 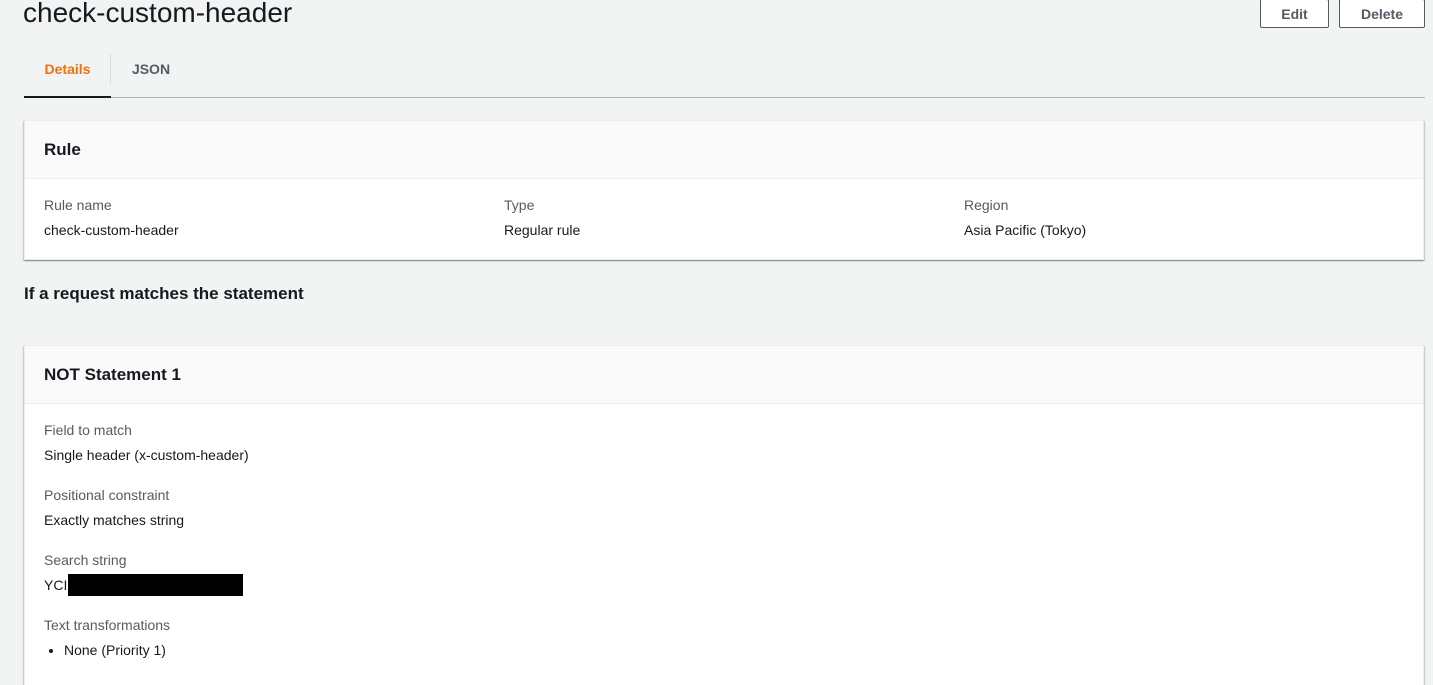 What do you see at coordinates (724, 375) in the screenshot?
I see `statement-panel-heading: NOT Statement 1` at bounding box center [724, 375].